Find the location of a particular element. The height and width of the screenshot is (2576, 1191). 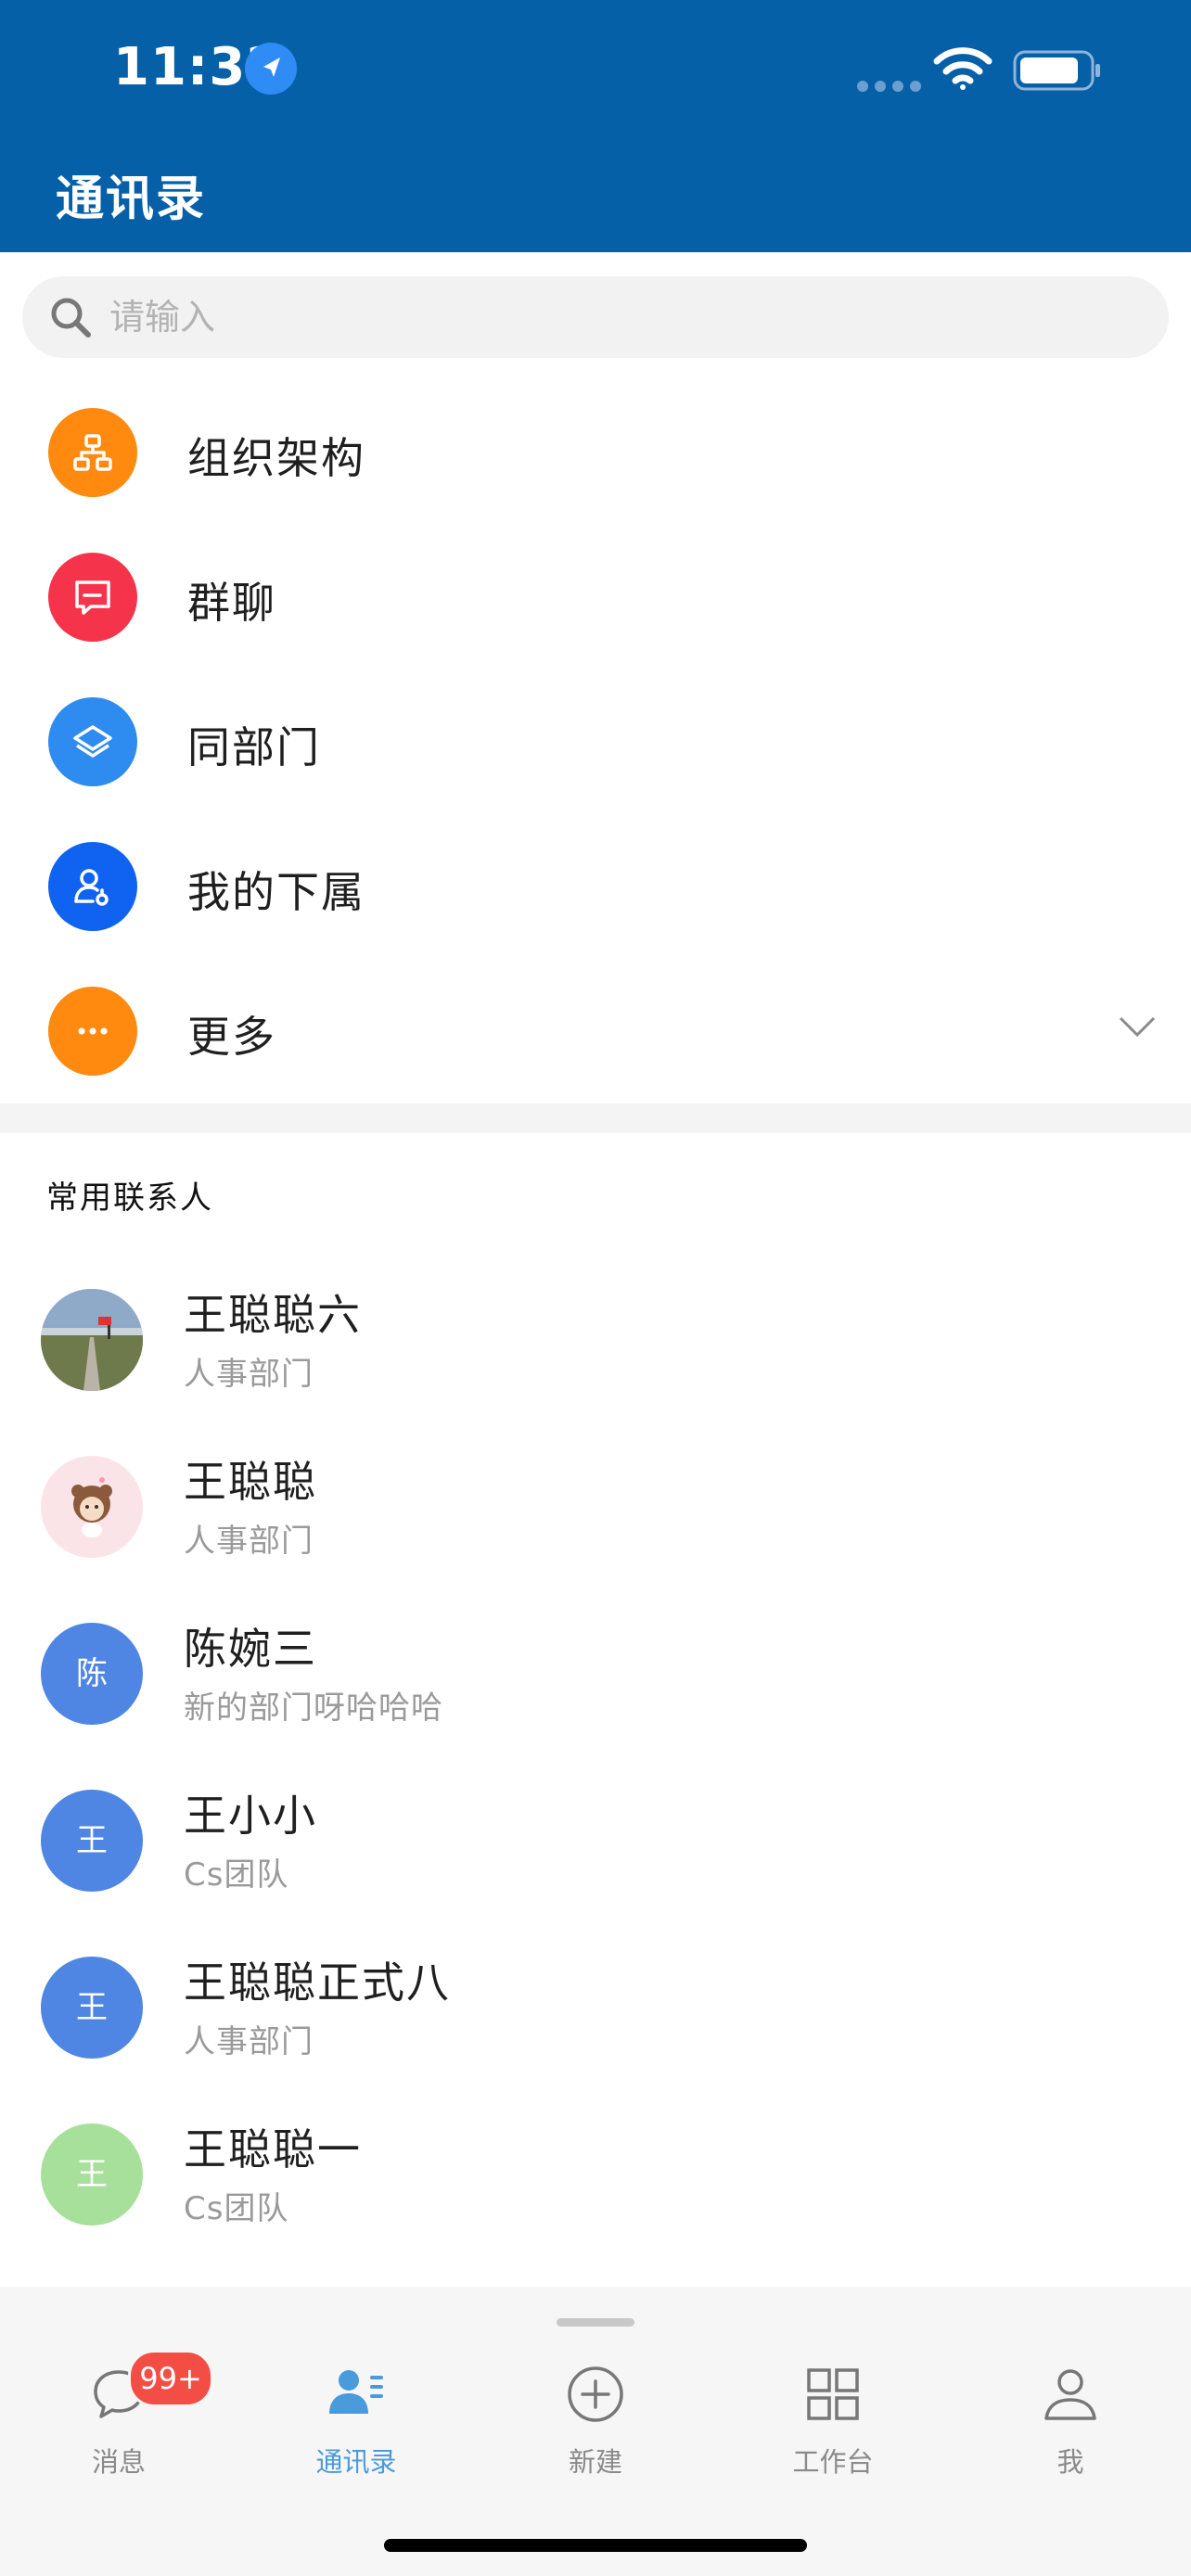

tab-label: 通讯录 is located at coordinates (356, 2462).